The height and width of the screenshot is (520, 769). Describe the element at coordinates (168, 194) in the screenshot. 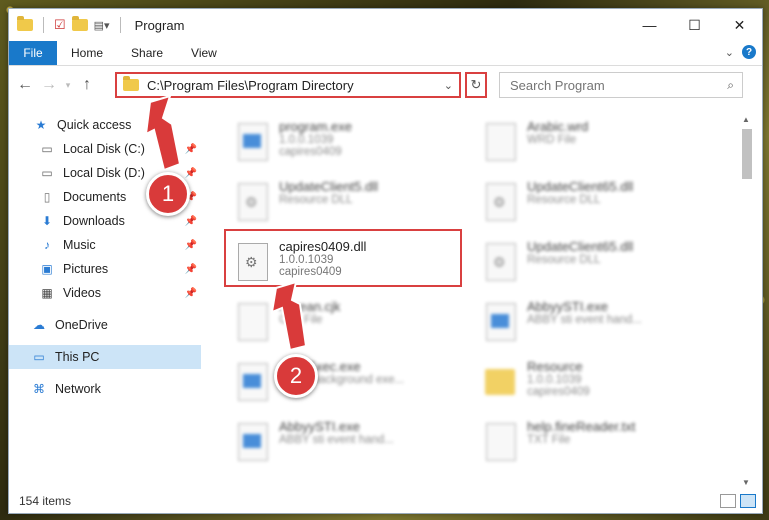

I see `step-one-badge: 1` at that location.